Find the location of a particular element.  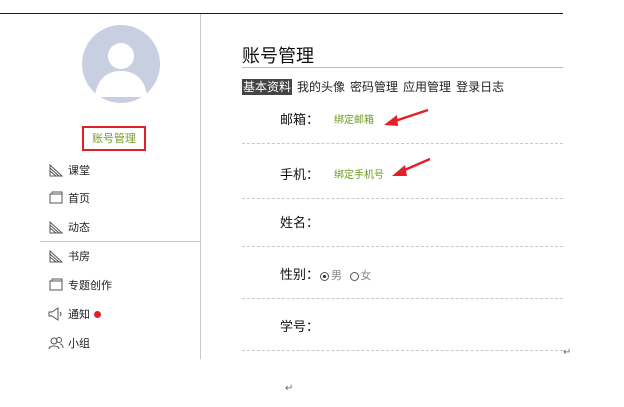

page-title: 账号管理 is located at coordinates (278, 56).